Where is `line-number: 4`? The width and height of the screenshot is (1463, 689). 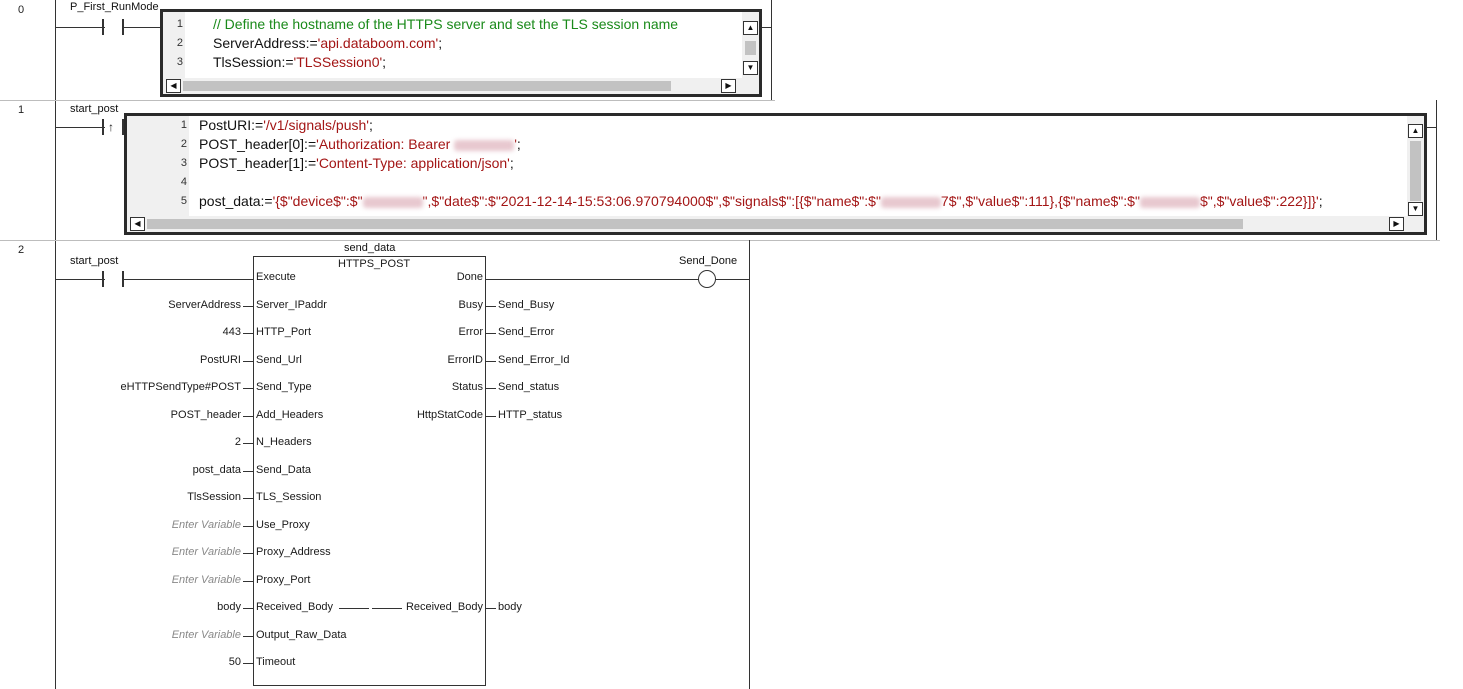
line-number: 4 is located at coordinates (183, 182).